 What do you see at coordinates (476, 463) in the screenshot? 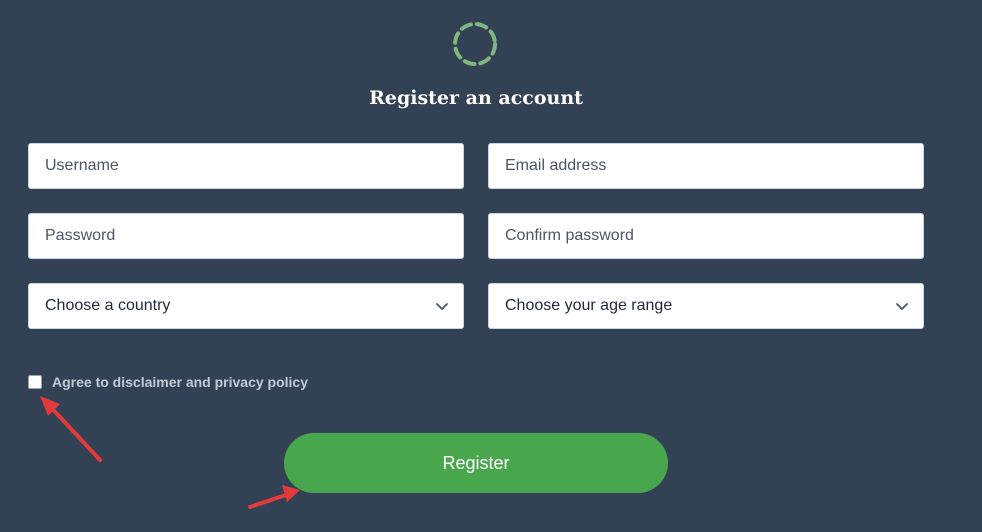
I see `register-button: Register` at bounding box center [476, 463].